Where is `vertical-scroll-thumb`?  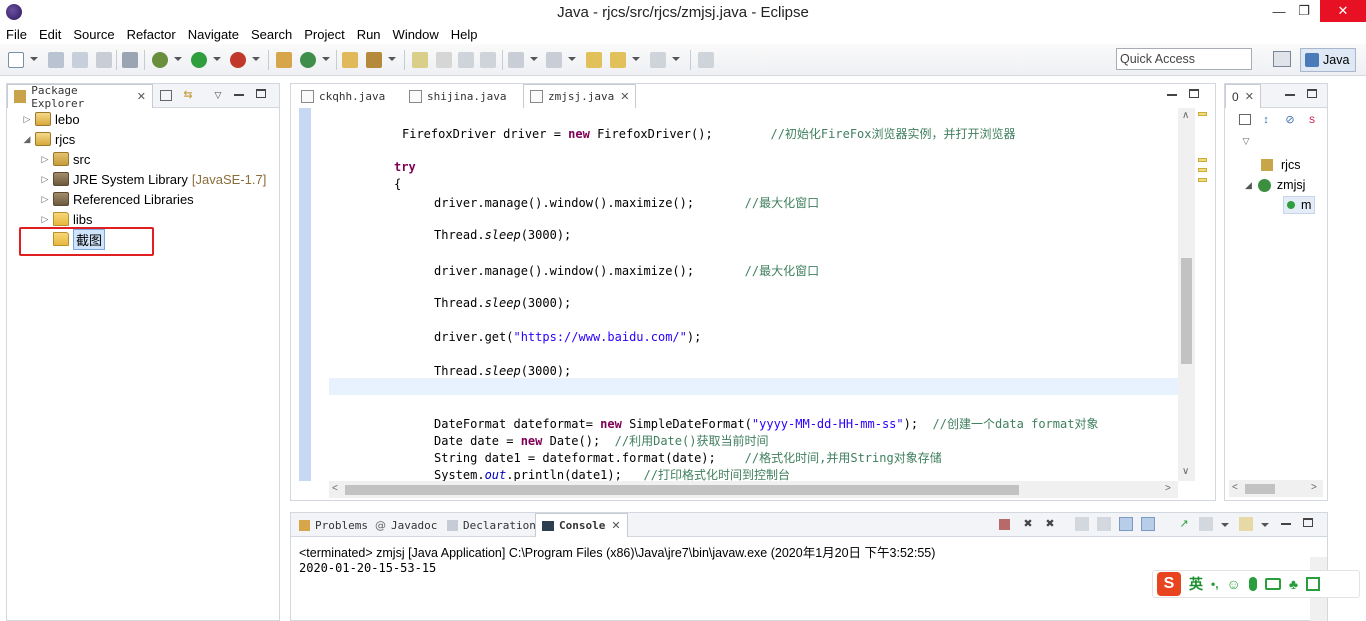 vertical-scroll-thumb is located at coordinates (1186, 311).